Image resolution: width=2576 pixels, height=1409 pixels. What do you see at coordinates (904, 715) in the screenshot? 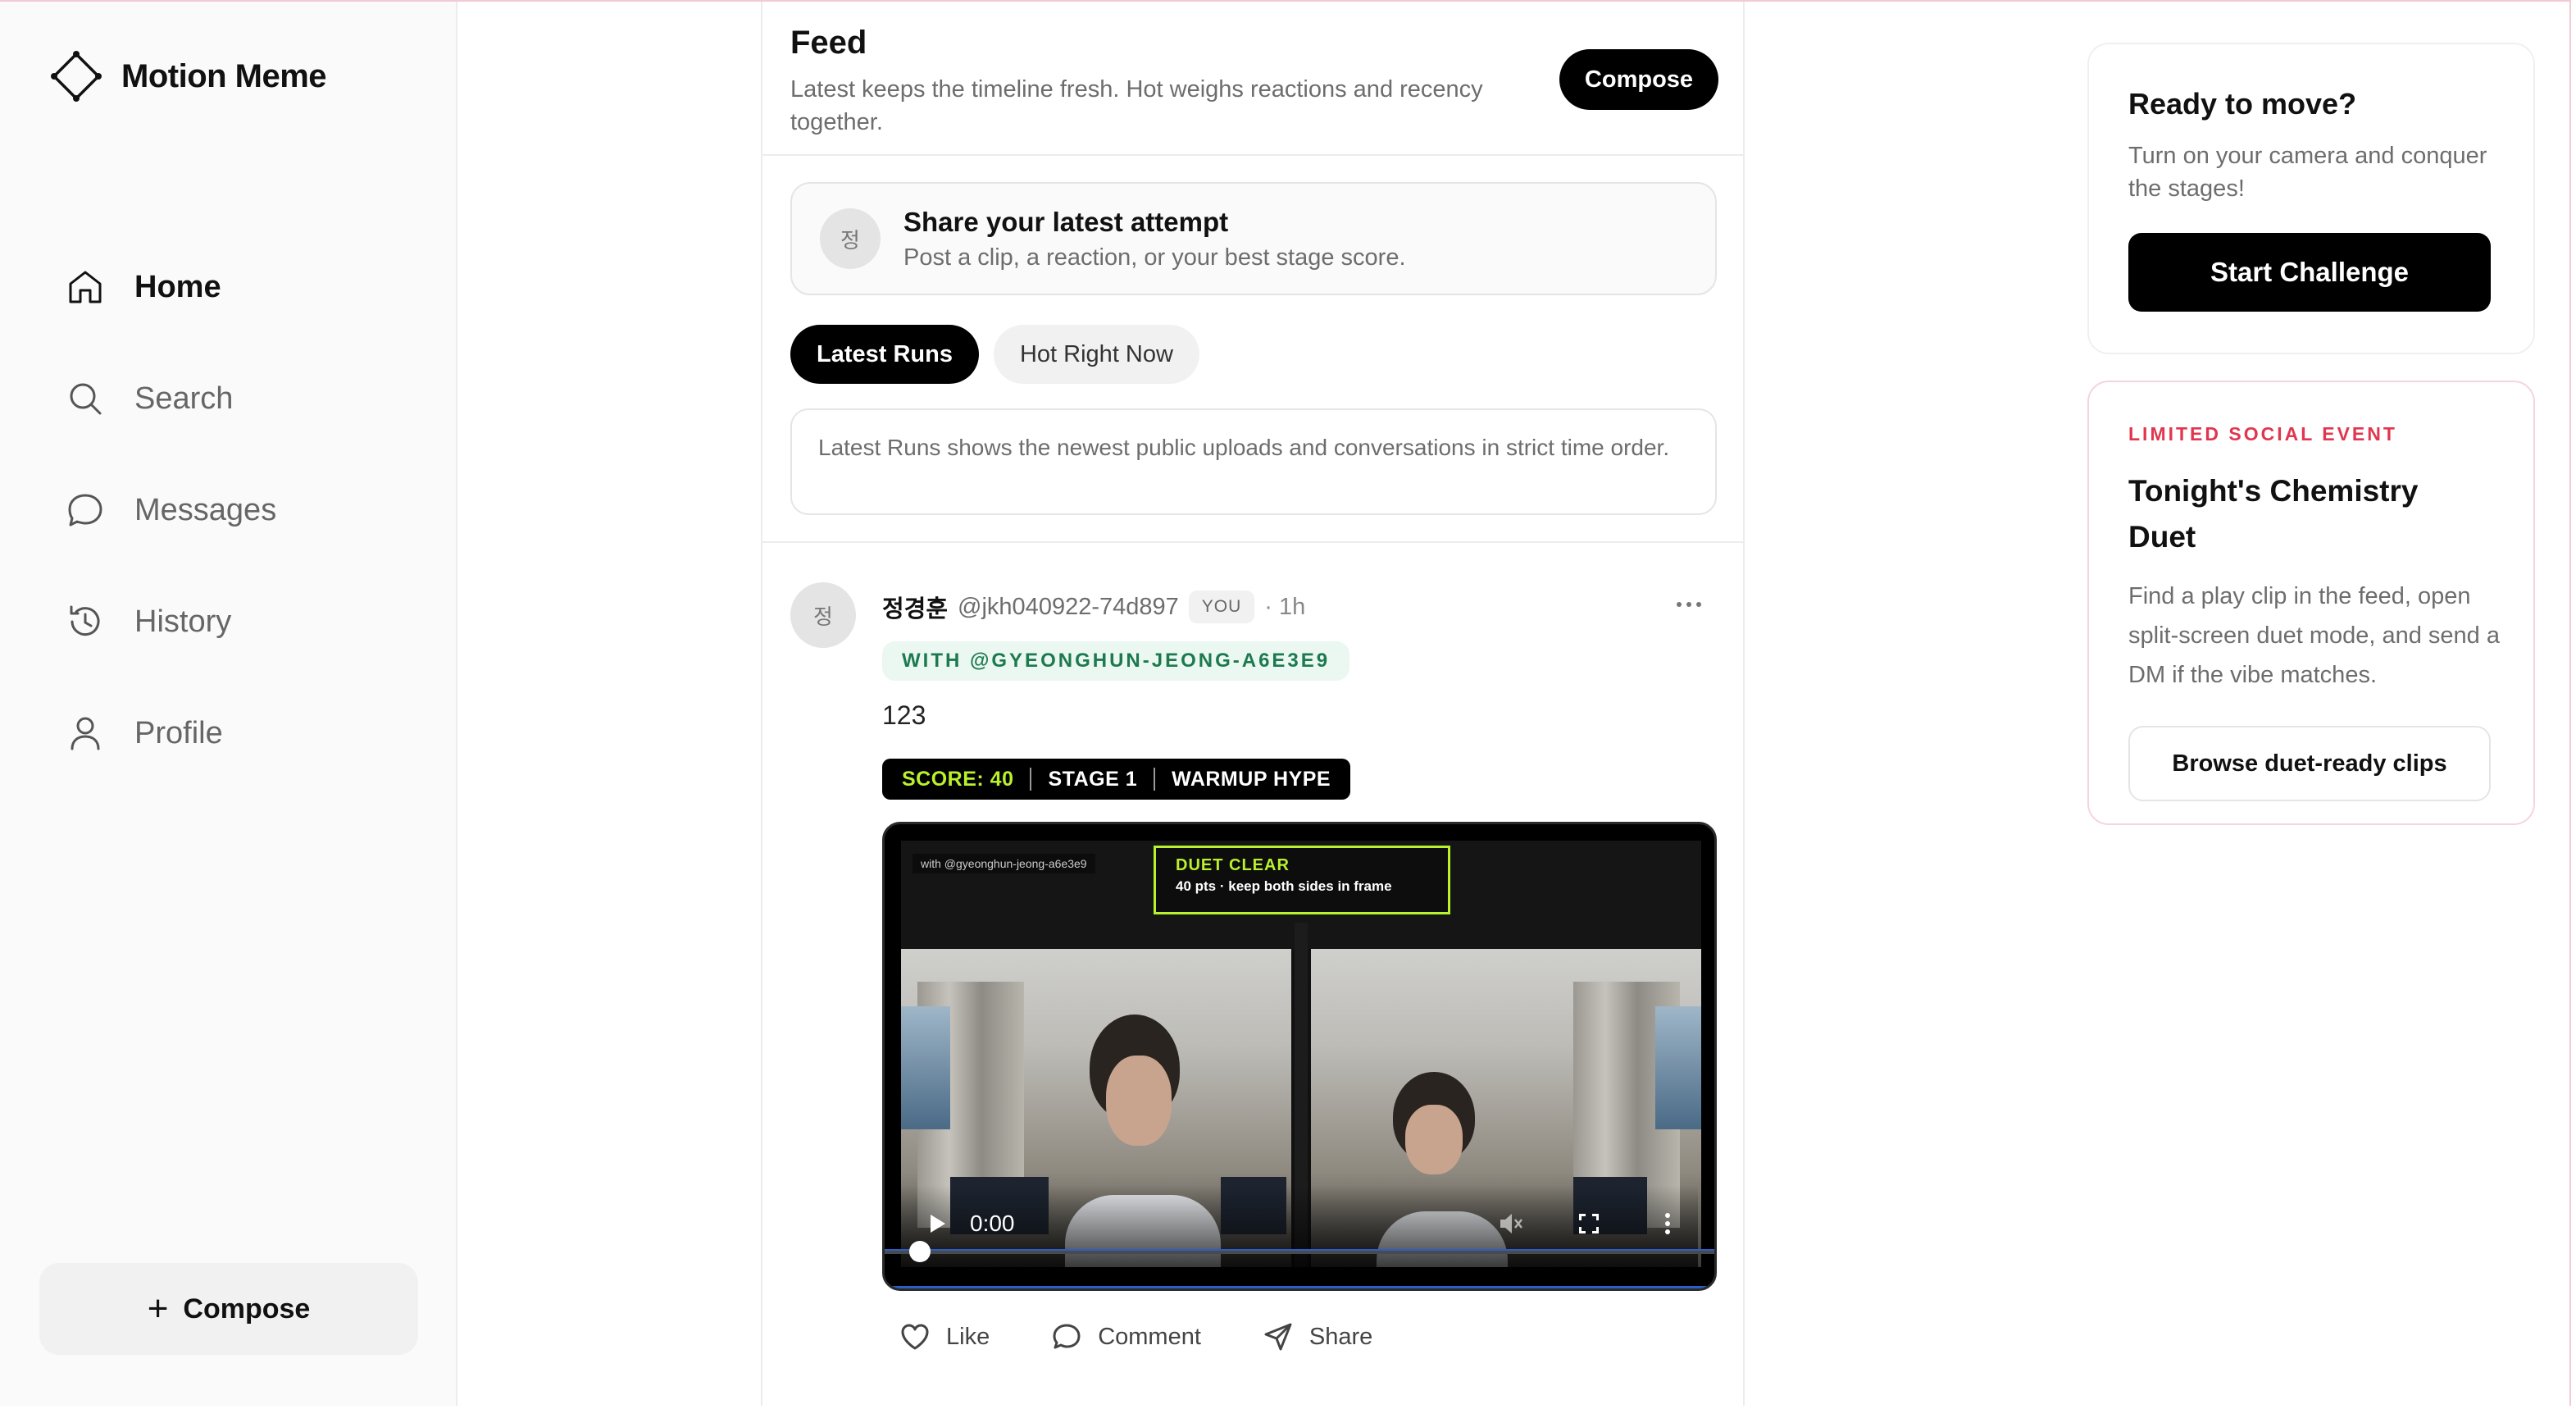
I see `post-text: 123` at bounding box center [904, 715].